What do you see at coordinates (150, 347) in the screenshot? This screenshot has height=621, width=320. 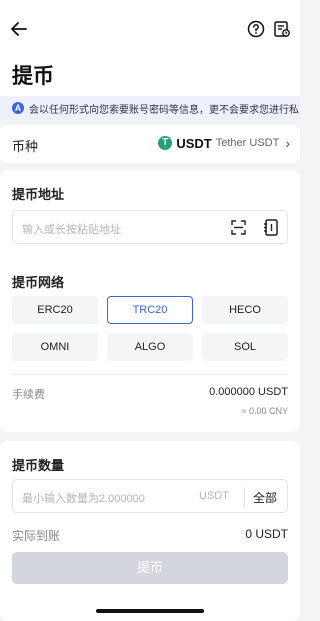 I see `network-option-algo: ALGO` at bounding box center [150, 347].